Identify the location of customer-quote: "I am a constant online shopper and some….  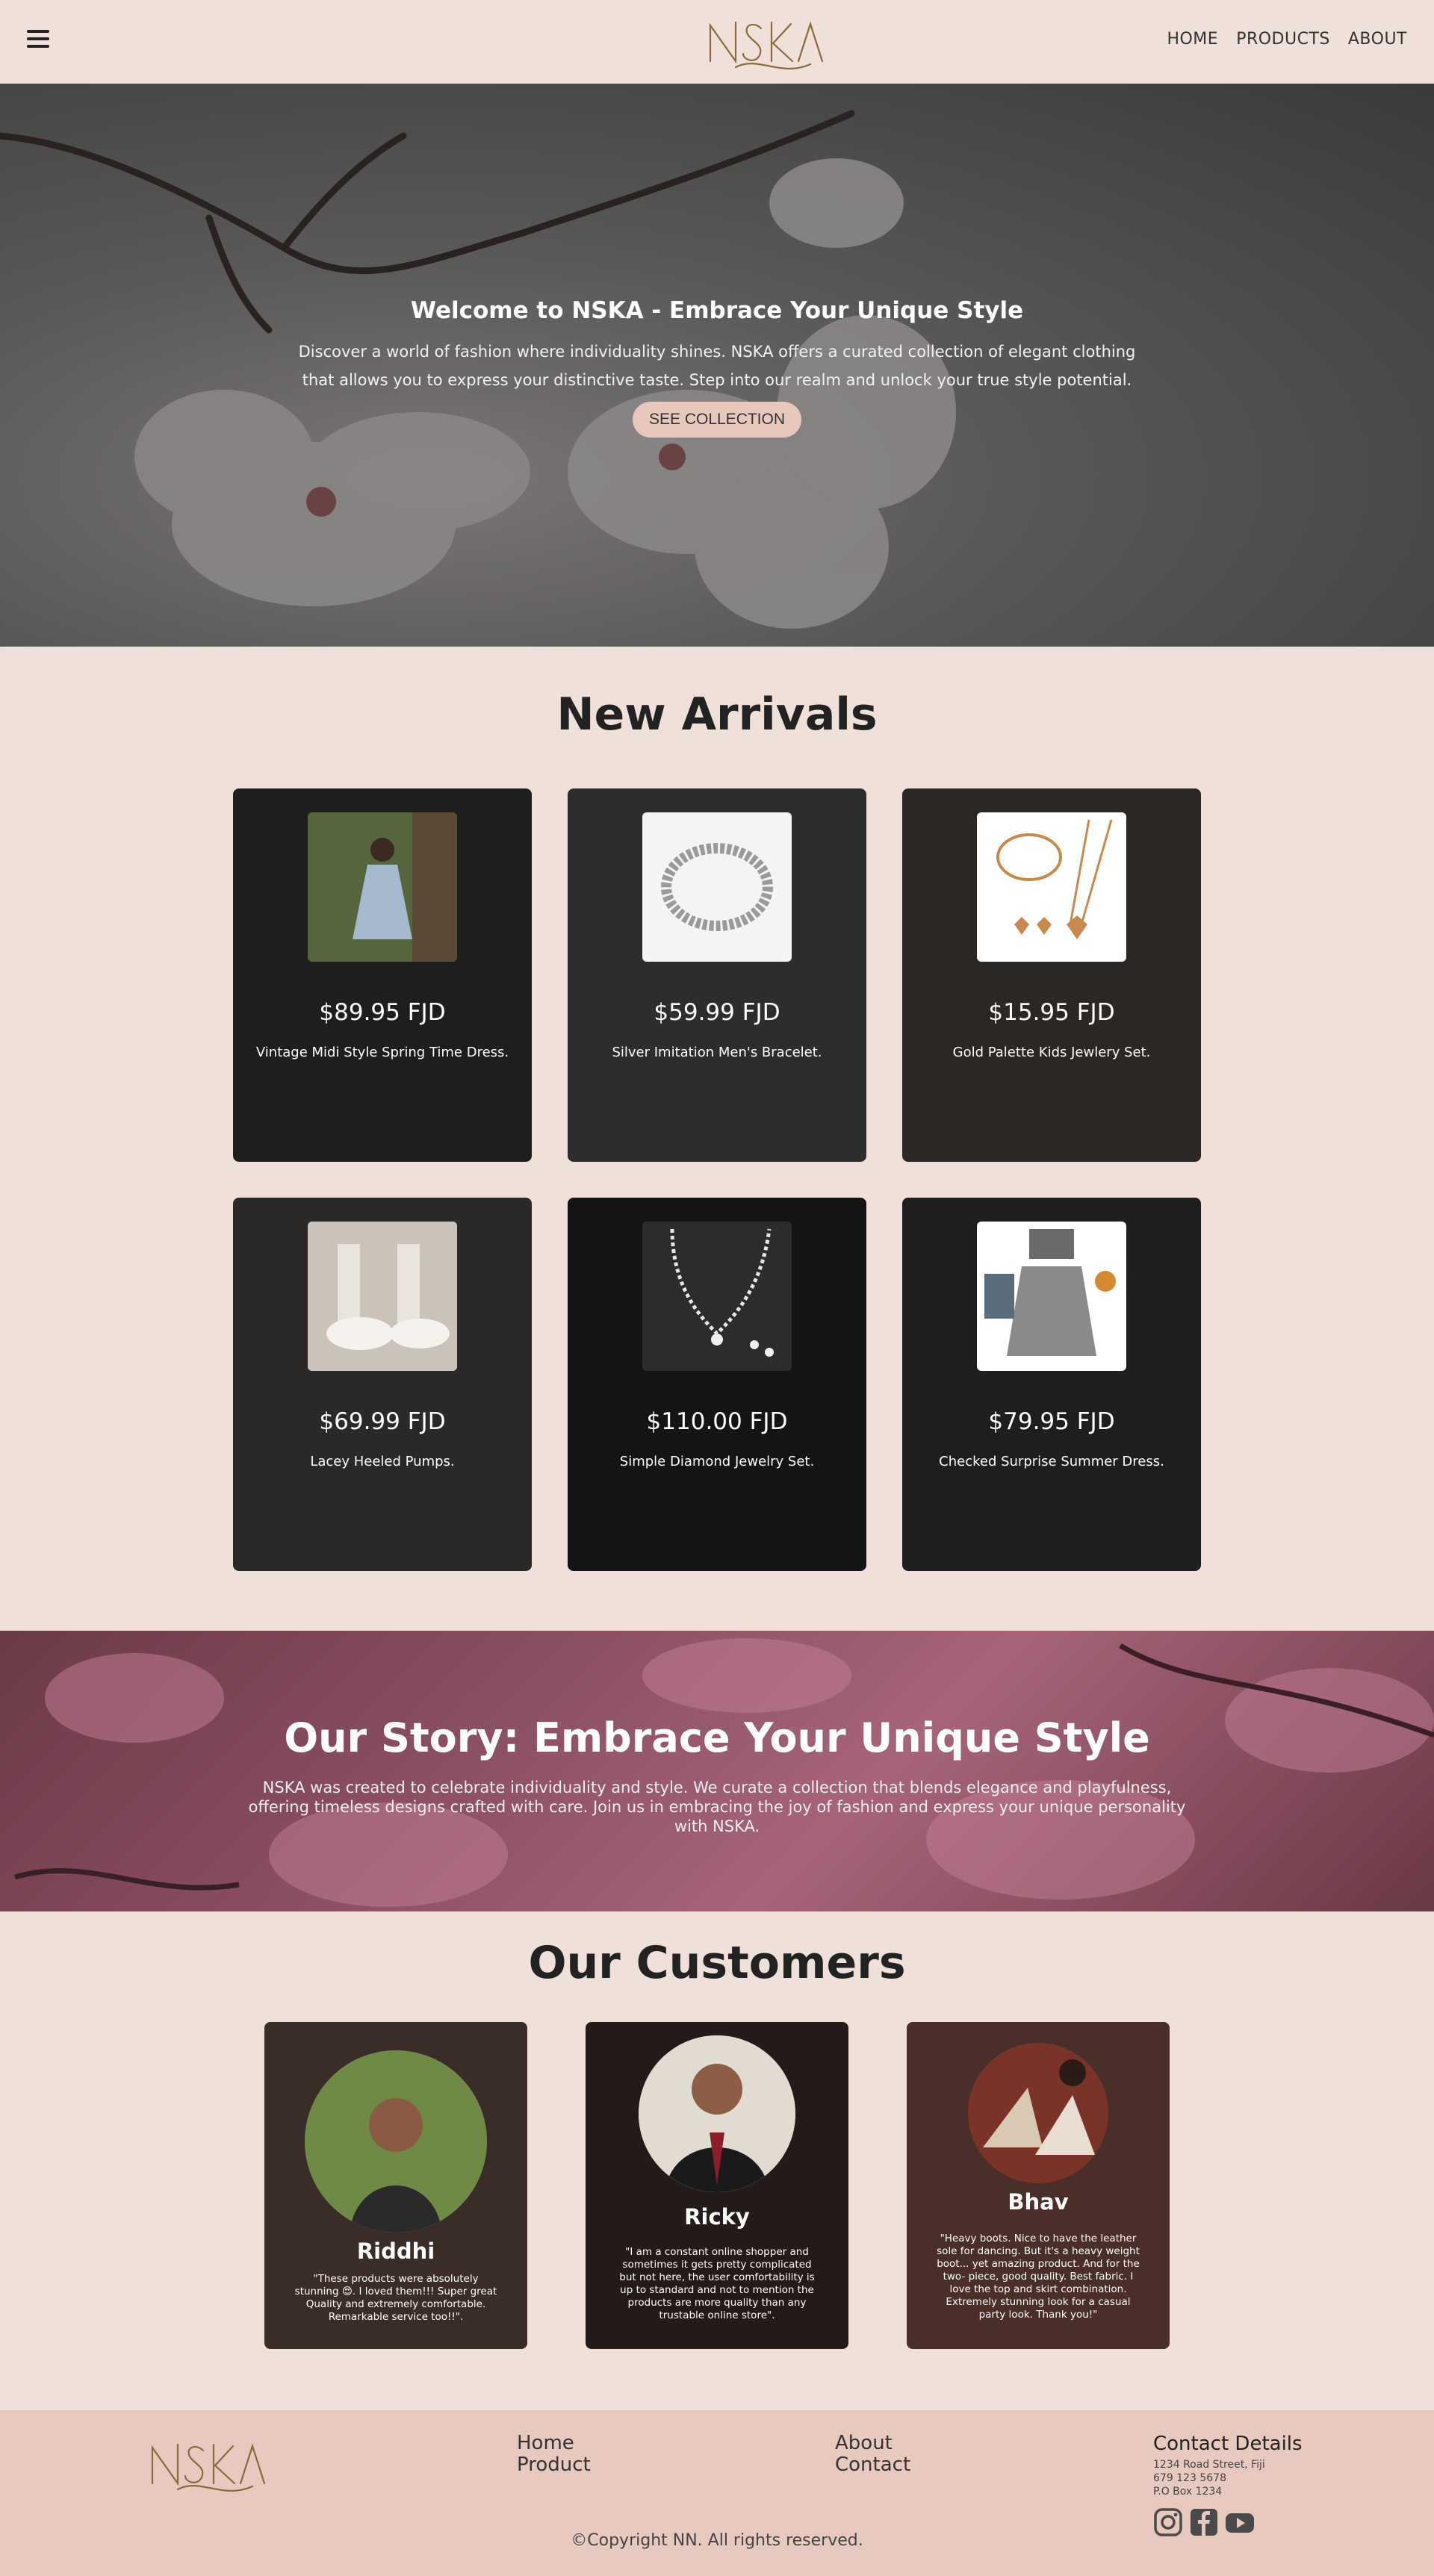
(717, 2283).